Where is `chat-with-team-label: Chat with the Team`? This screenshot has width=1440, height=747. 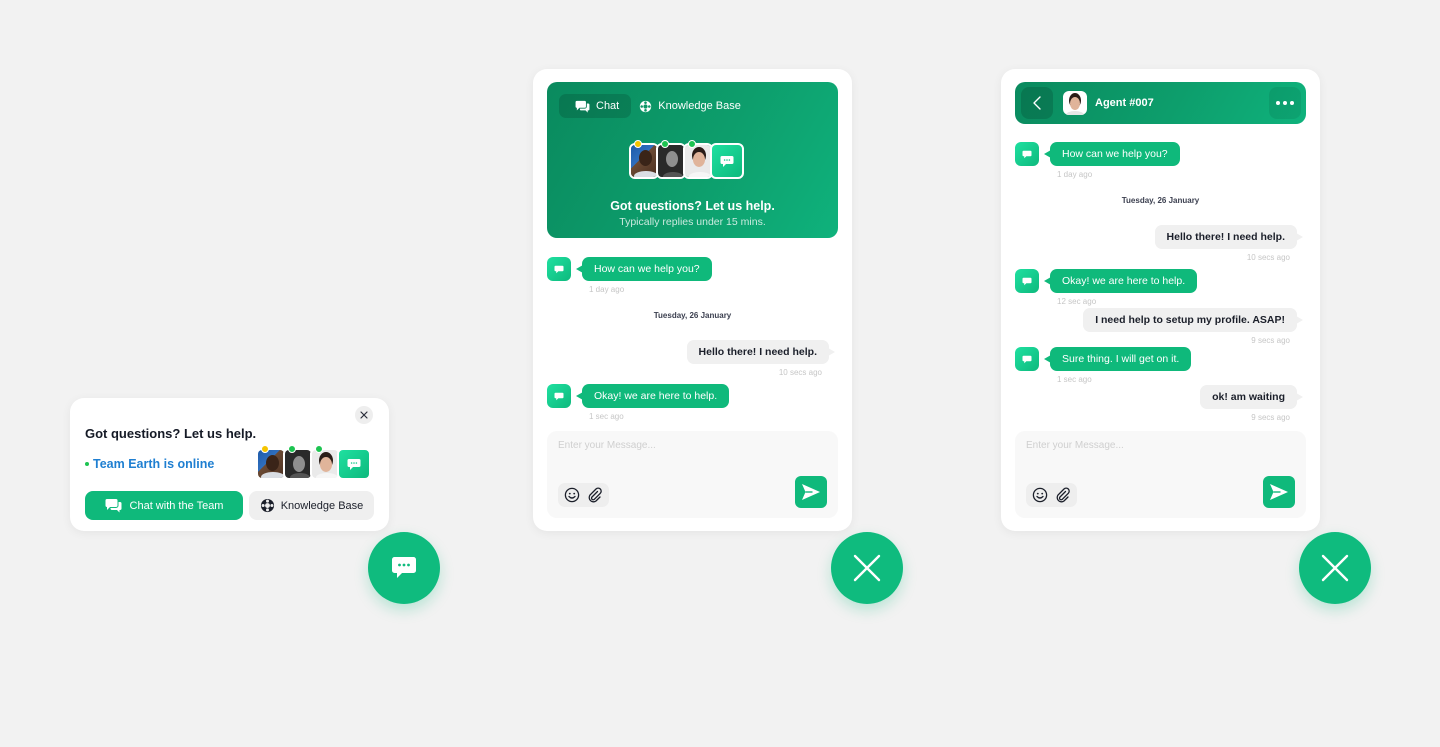 chat-with-team-label: Chat with the Team is located at coordinates (176, 505).